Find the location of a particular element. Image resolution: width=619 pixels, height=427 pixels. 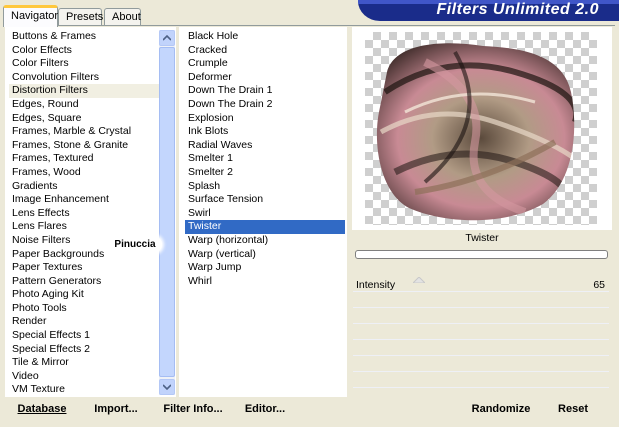

list-item: Video is located at coordinates (84, 377).